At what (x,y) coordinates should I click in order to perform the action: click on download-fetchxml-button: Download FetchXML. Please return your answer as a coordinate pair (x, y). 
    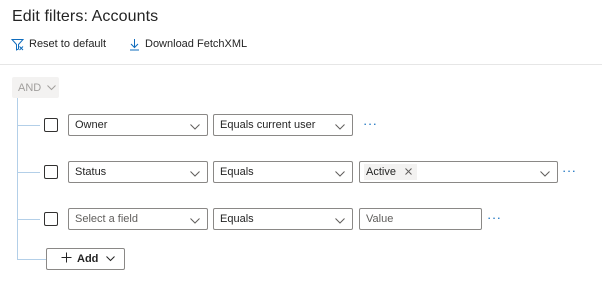
    Looking at the image, I should click on (188, 44).